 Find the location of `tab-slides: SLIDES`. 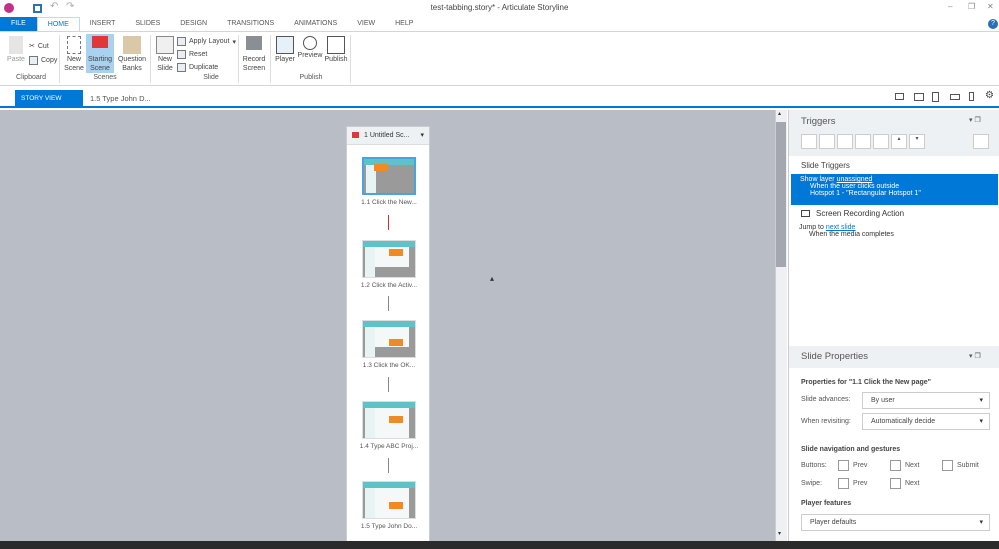

tab-slides: SLIDES is located at coordinates (147, 24).